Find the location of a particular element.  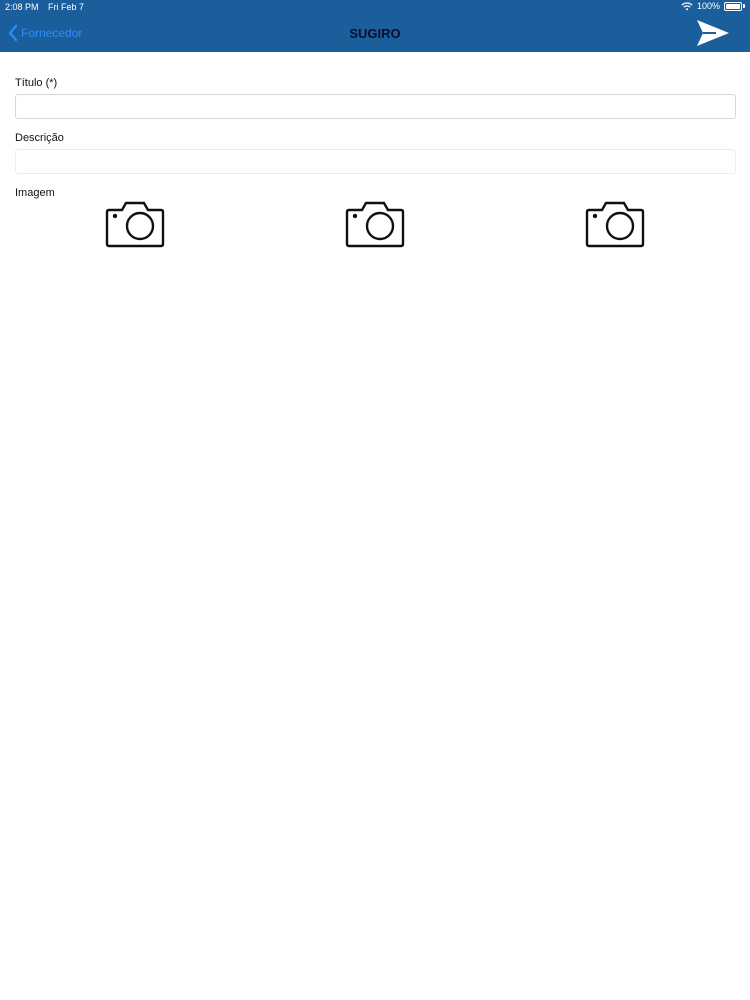

status-date: Fri Feb 7 is located at coordinates (66, 7).